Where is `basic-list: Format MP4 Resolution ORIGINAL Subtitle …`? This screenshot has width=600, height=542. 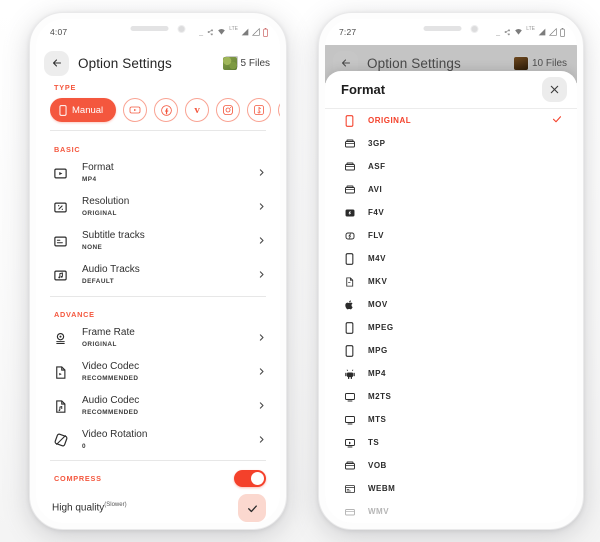
basic-list: Format MP4 Resolution ORIGINAL Subtitle … is located at coordinates (158, 224).